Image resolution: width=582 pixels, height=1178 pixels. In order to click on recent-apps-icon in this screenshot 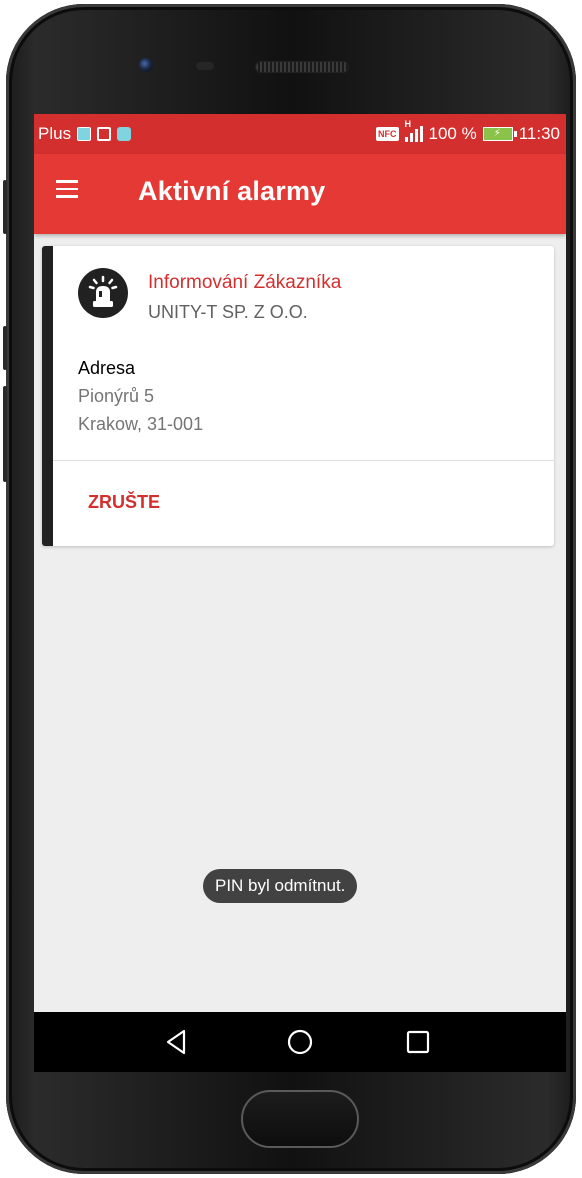, I will do `click(418, 1042)`.